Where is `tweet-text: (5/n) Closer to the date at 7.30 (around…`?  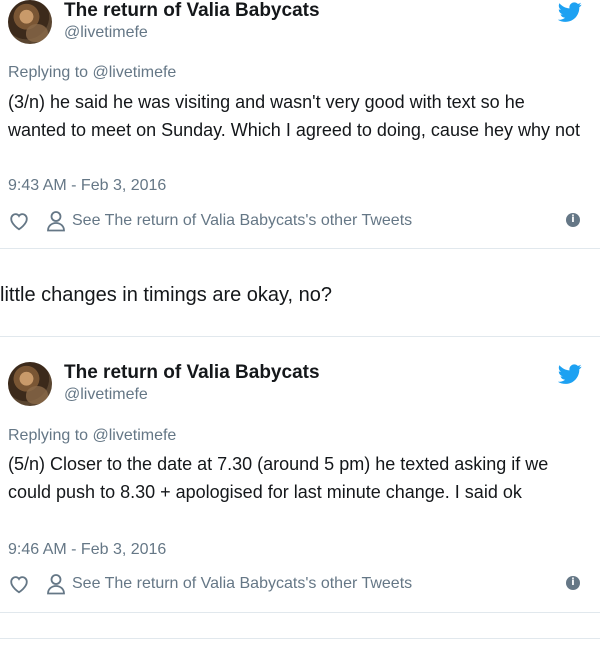 tweet-text: (5/n) Closer to the date at 7.30 (around… is located at coordinates (278, 478).